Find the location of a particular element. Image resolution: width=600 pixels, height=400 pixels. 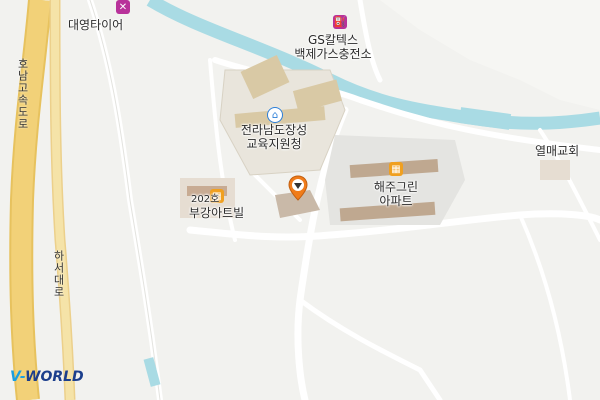

apartment-label: 해주그린 아파트 is located at coordinates (396, 194).